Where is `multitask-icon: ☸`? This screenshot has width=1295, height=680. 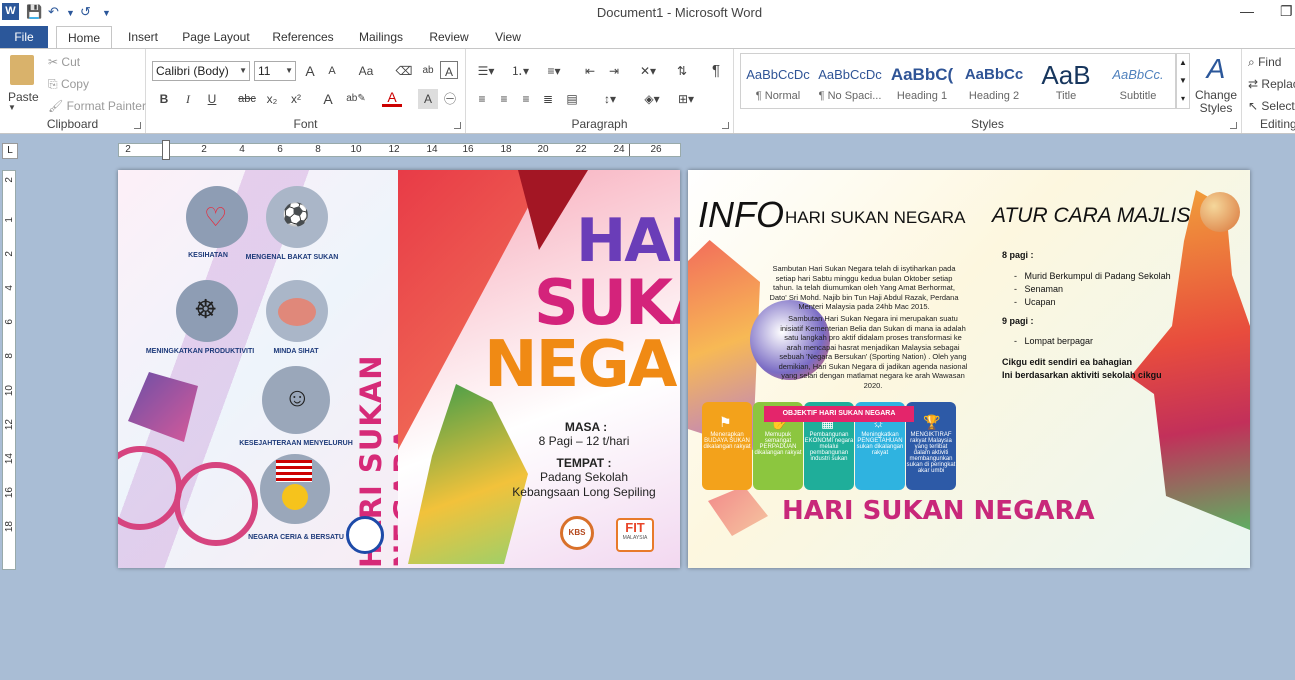
multitask-icon: ☸ is located at coordinates (206, 309).